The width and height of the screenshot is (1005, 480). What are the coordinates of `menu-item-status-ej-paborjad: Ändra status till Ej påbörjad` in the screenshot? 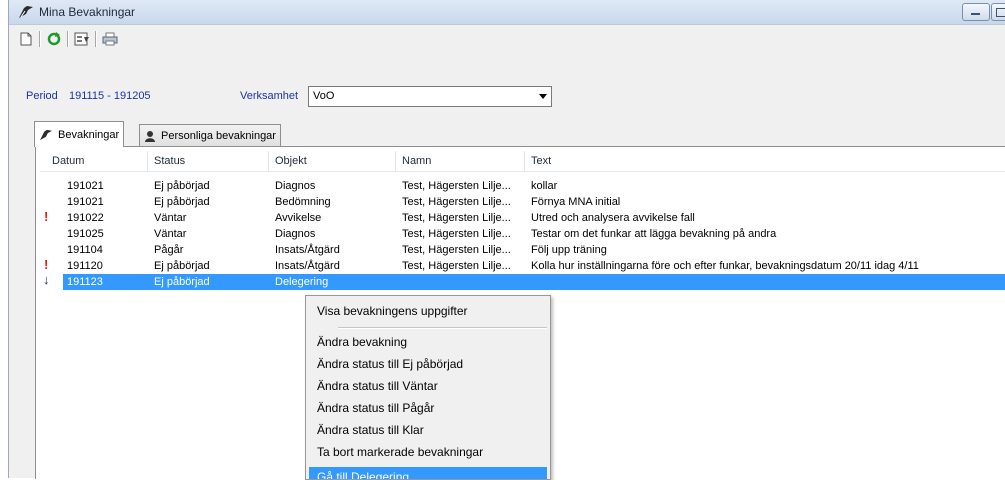 It's located at (428, 364).